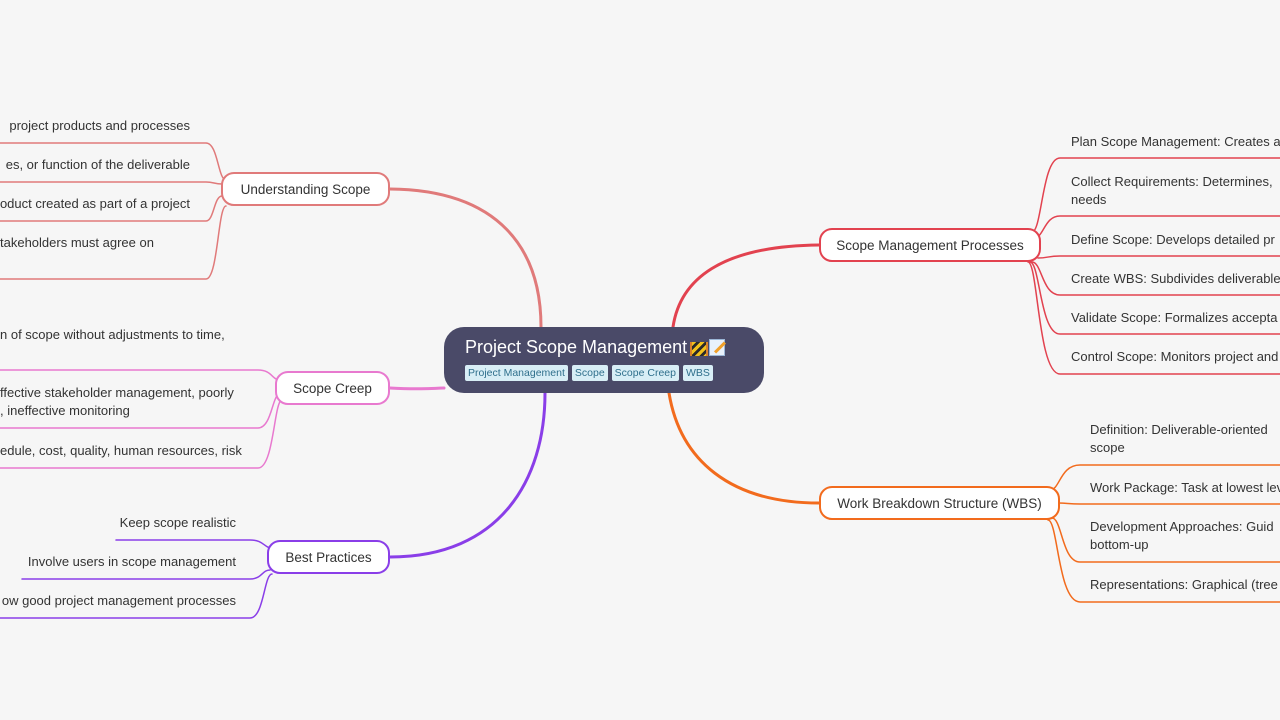  What do you see at coordinates (98, 165) in the screenshot?
I see `leaf-understanding-scope-2: es, or function of the deliverable` at bounding box center [98, 165].